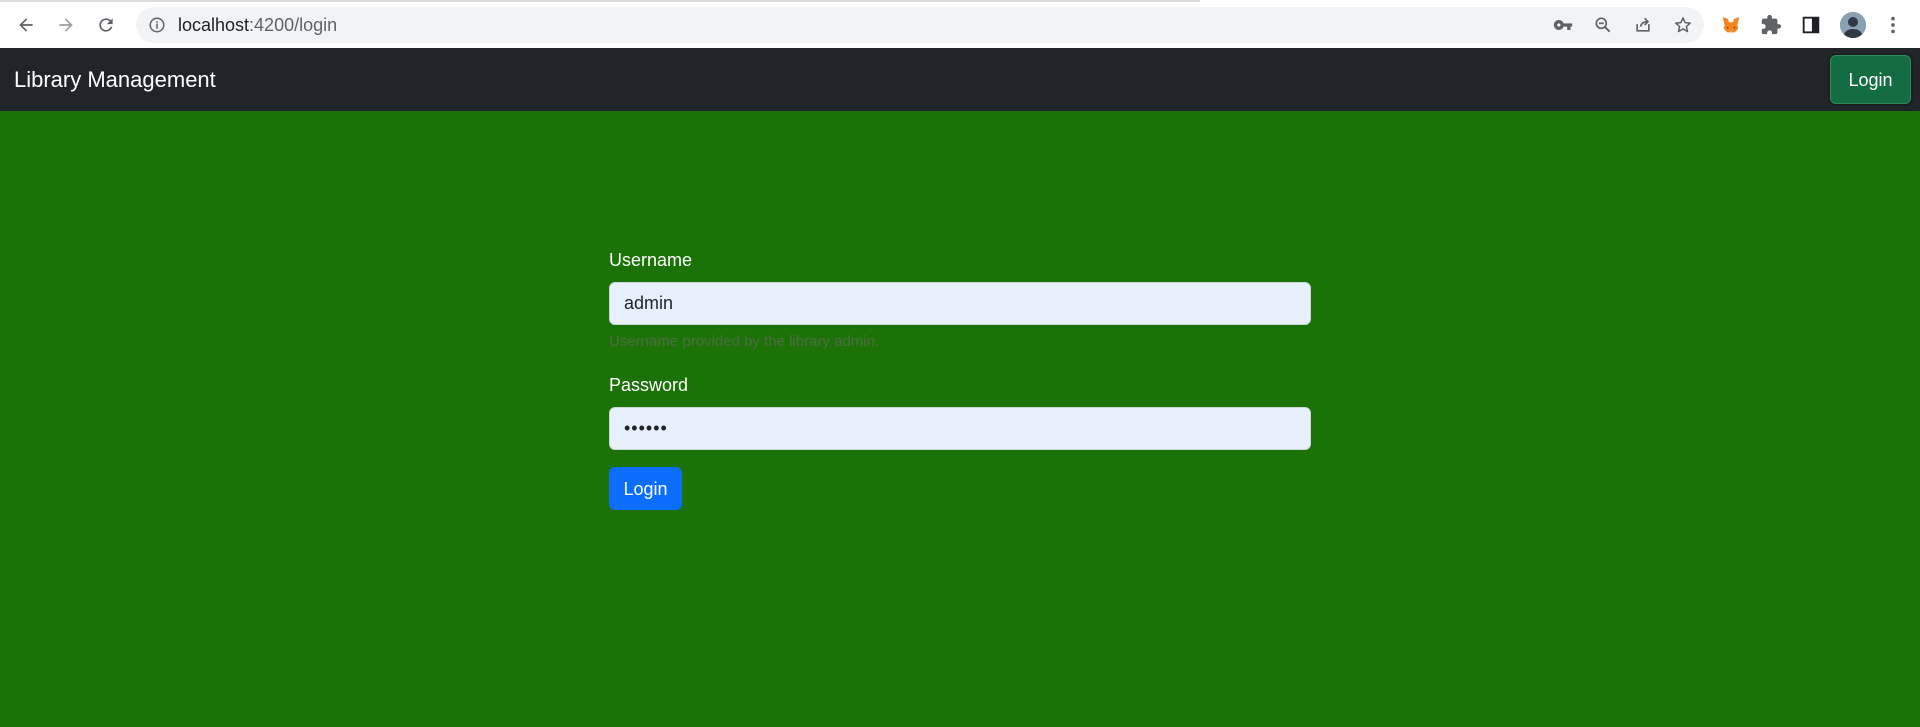 The image size is (1920, 727). Describe the element at coordinates (960, 428) in the screenshot. I see `password-field: ••••••` at that location.